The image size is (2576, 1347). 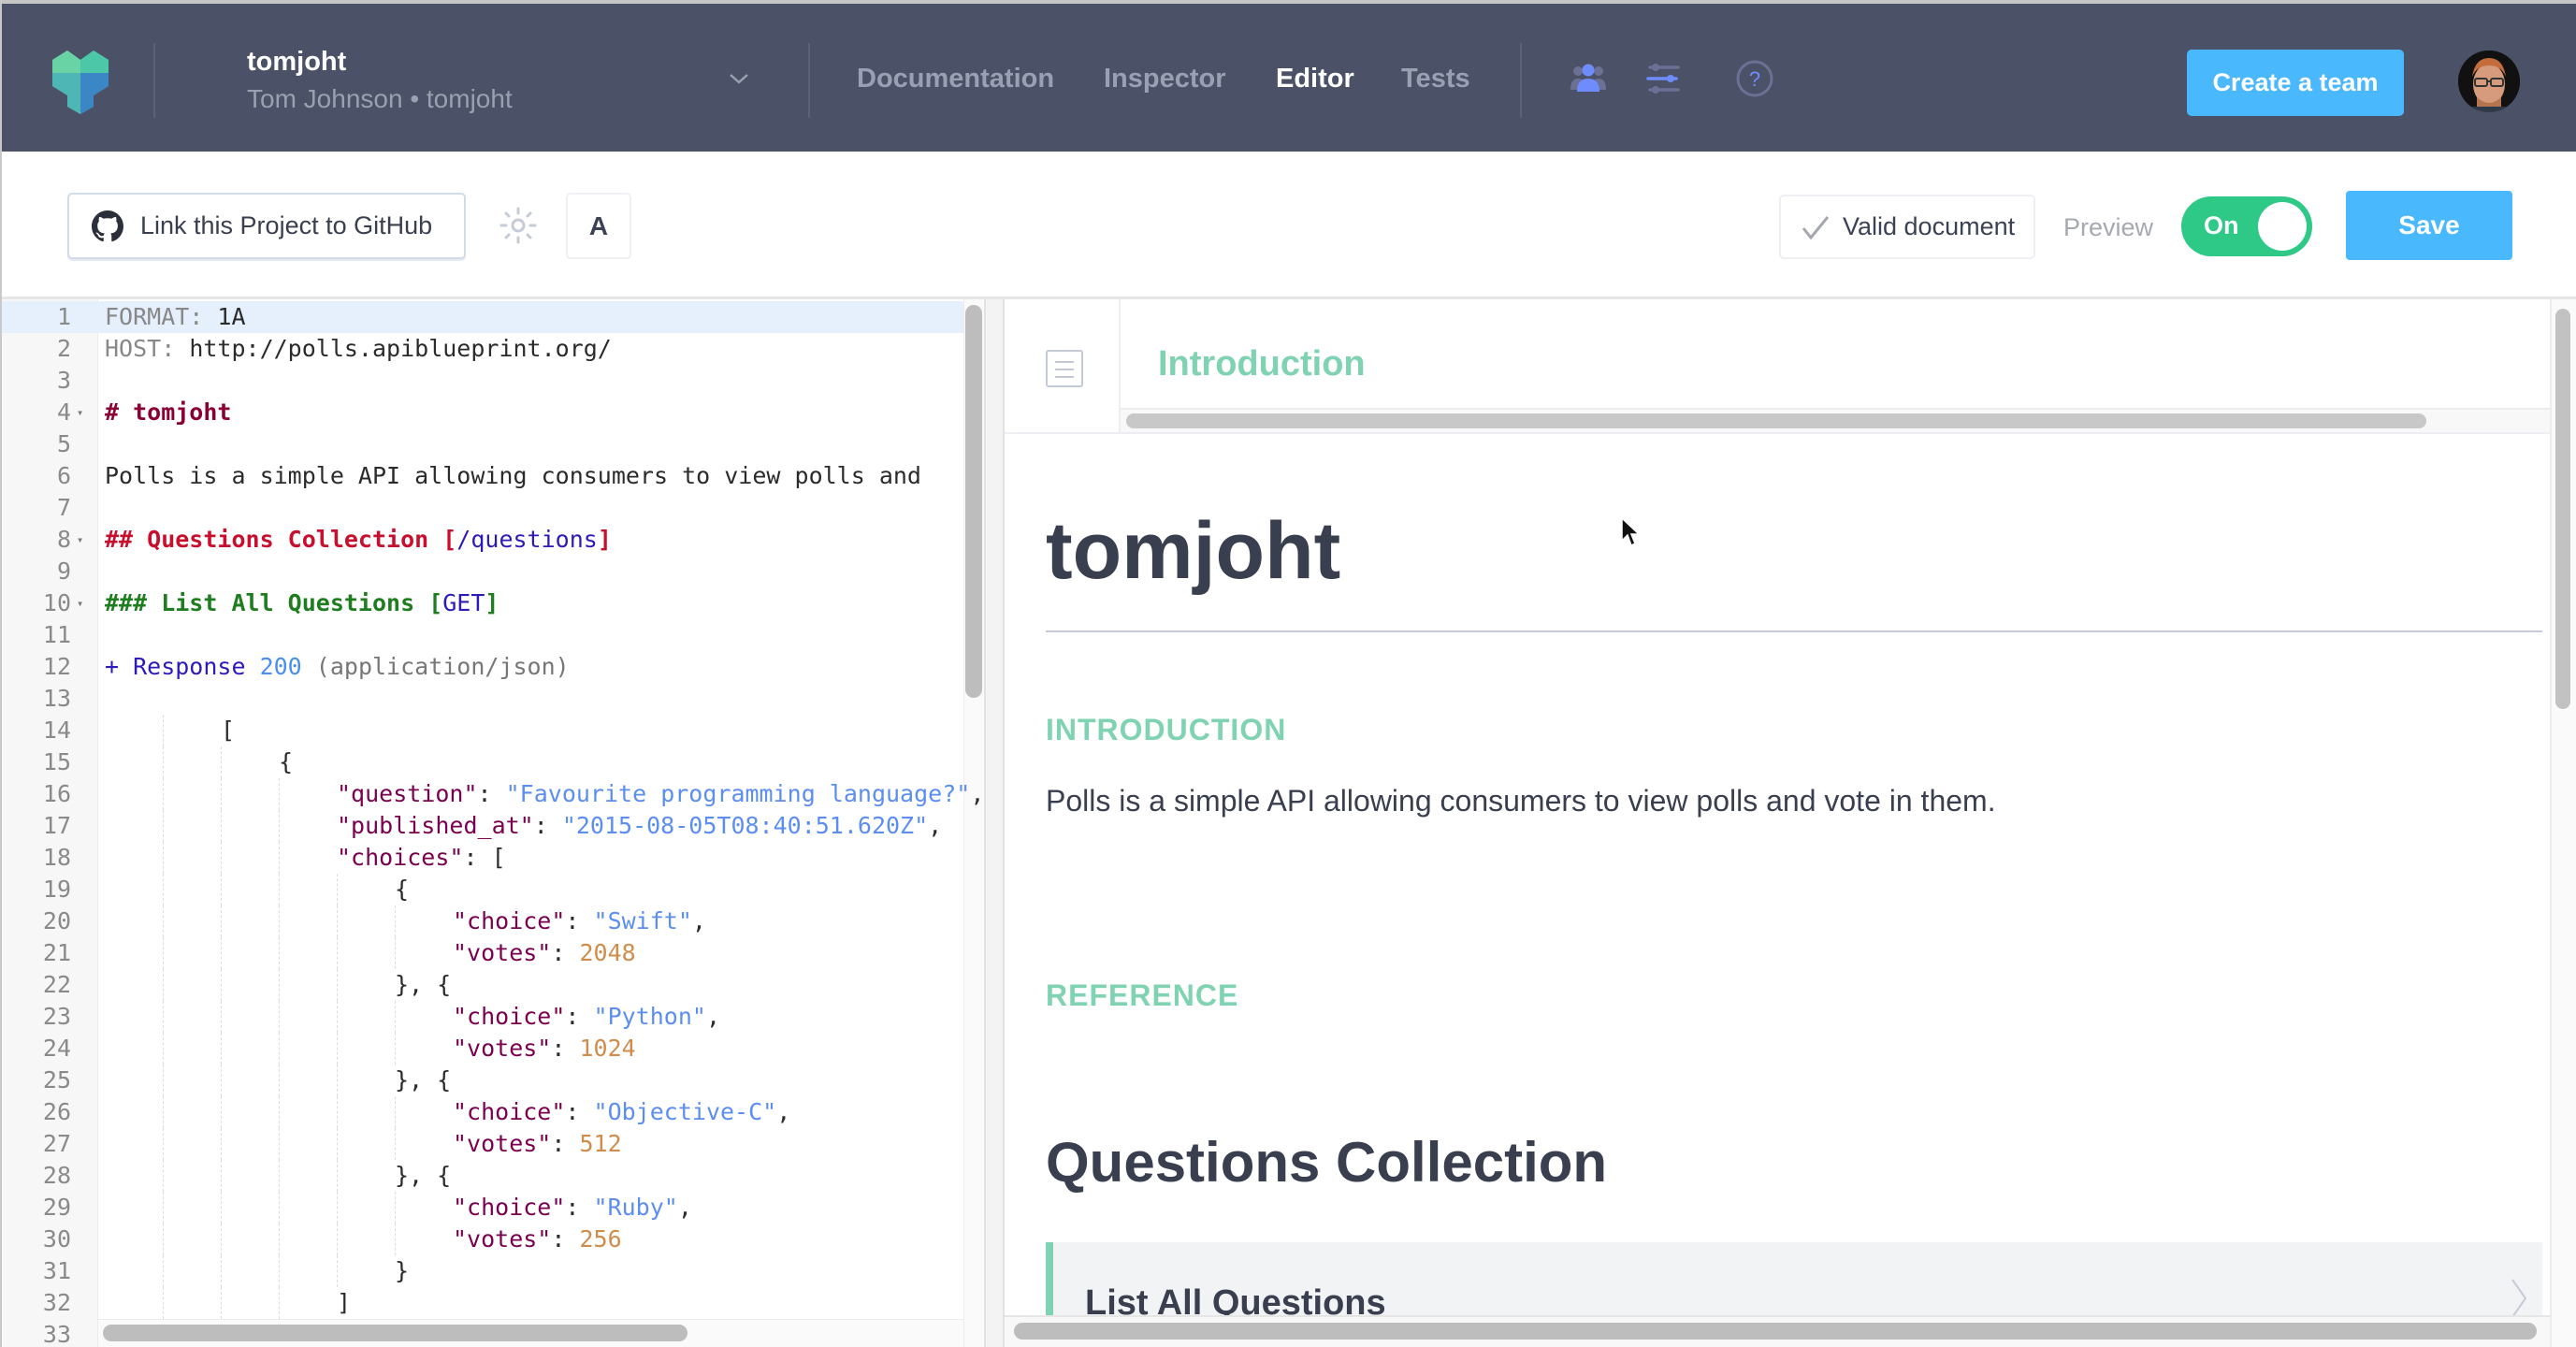 What do you see at coordinates (380, 98) in the screenshot?
I see `account-subtitle: Tom Johnson • tomjoht` at bounding box center [380, 98].